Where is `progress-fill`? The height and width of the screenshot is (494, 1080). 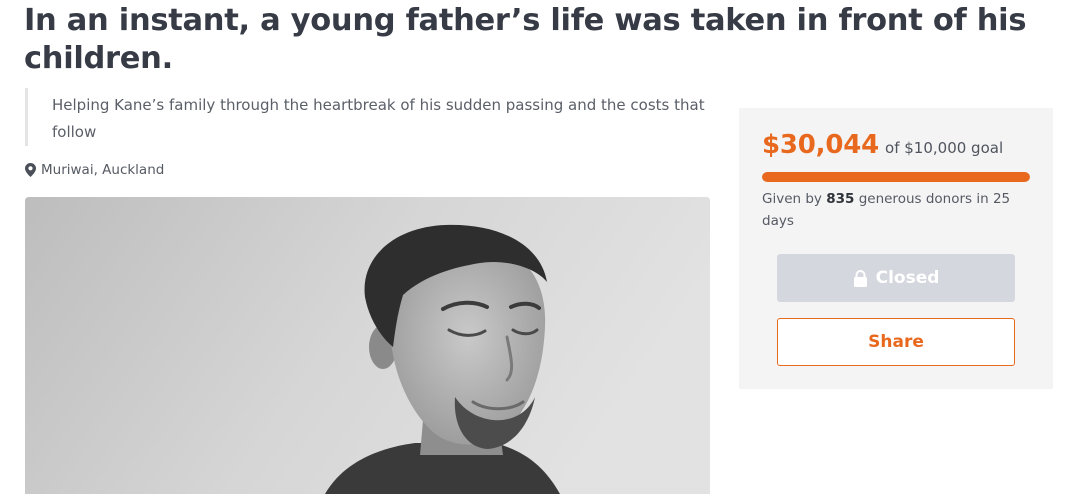 progress-fill is located at coordinates (896, 177).